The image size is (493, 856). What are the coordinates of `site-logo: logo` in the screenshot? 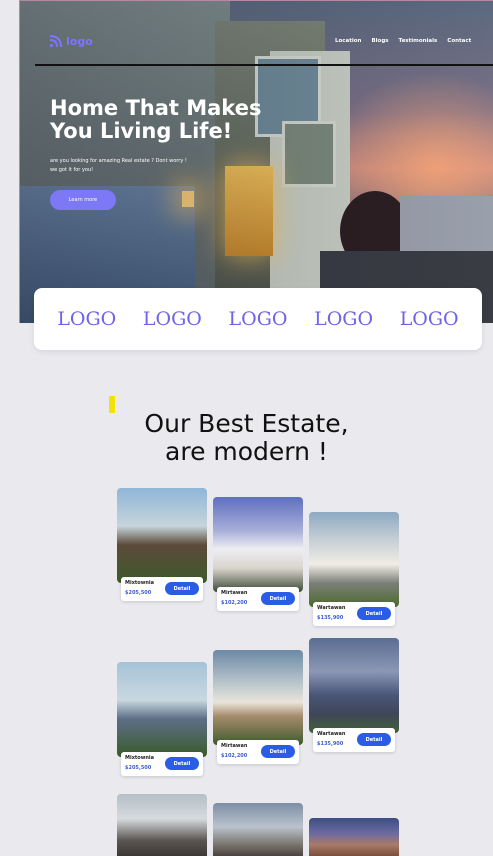 It's located at (71, 41).